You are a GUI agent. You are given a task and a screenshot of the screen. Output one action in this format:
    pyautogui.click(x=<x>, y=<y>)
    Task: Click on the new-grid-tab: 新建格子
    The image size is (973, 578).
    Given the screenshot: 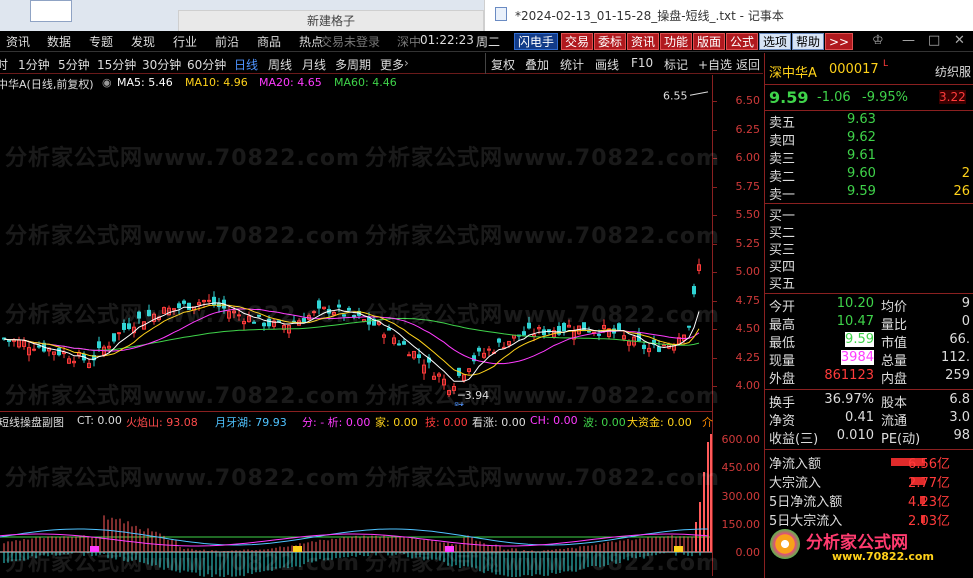 What is the action you would take?
    pyautogui.click(x=331, y=20)
    